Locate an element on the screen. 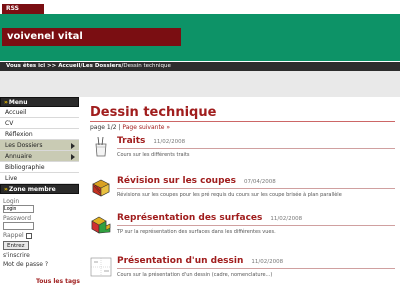 This screenshot has height=296, width=400. surface-block-icon is located at coordinates (101, 225).